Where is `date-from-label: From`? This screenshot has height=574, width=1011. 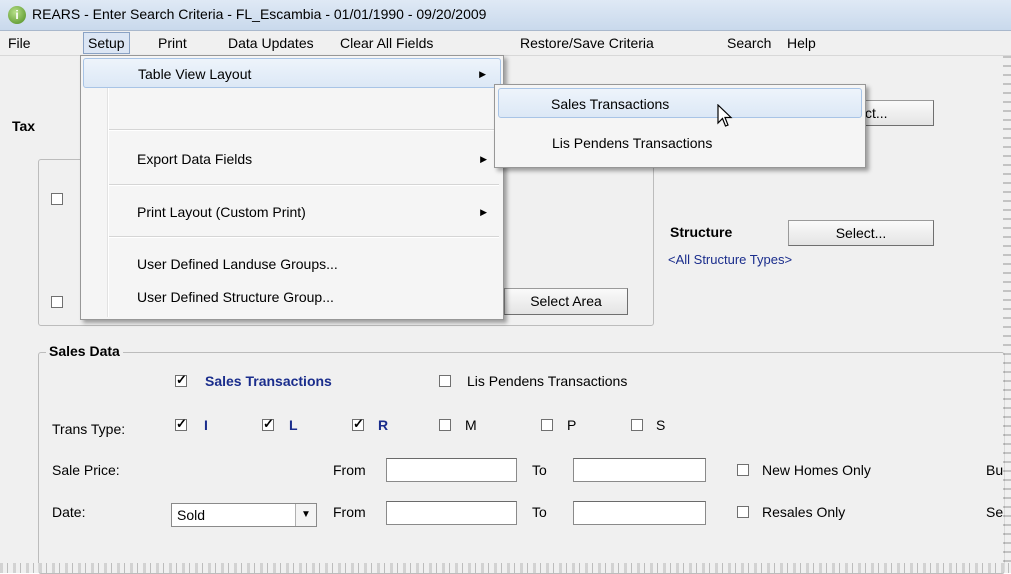 date-from-label: From is located at coordinates (349, 512).